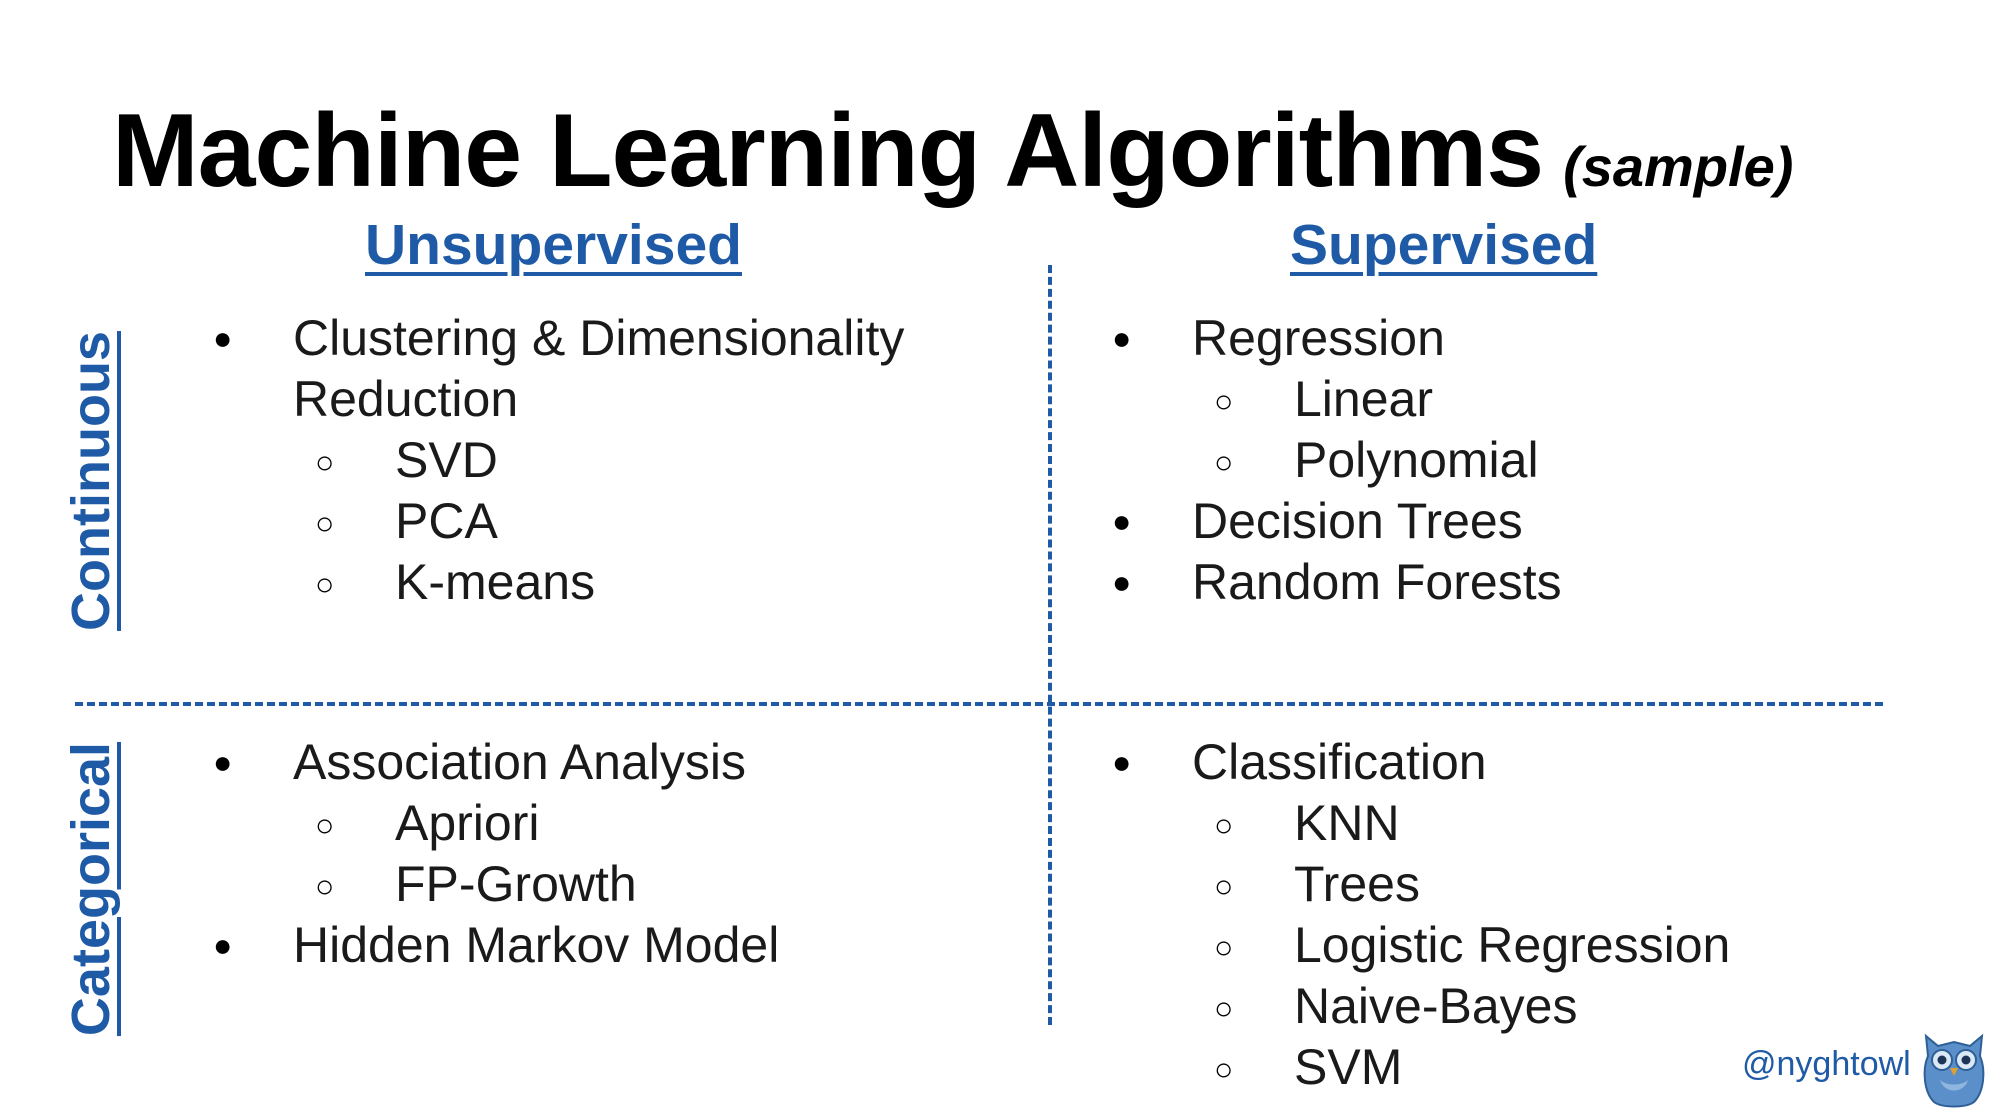 Image resolution: width=2000 pixels, height=1120 pixels. I want to click on title-text: Machine Learning Algorithms, so click(828, 151).